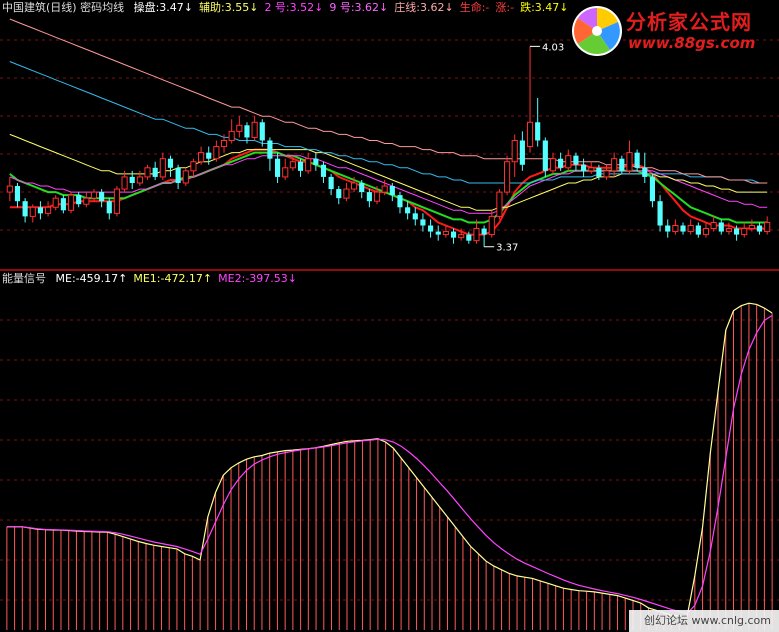  What do you see at coordinates (359, 7) in the screenshot?
I see `top-indicator-value-3: 9 号:3.62↓` at bounding box center [359, 7].